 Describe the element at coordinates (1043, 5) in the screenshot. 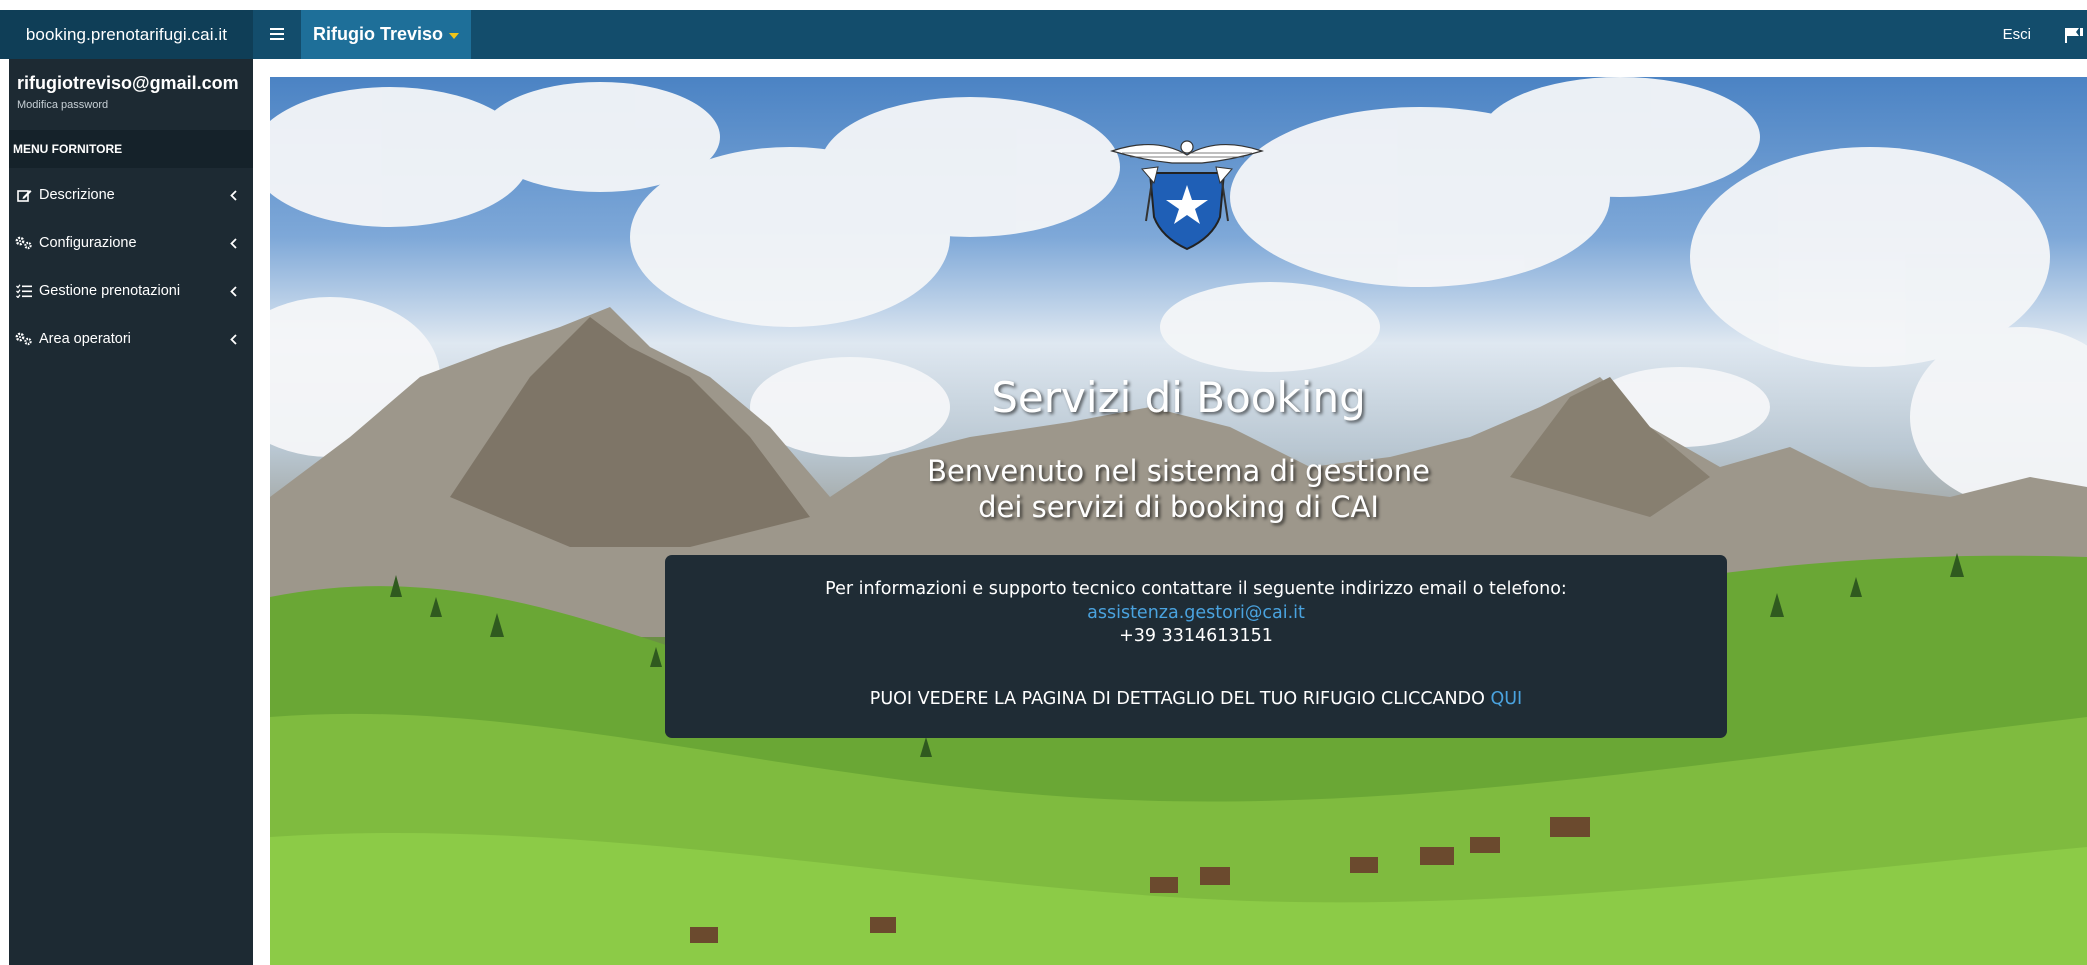

I see `top-strip` at that location.